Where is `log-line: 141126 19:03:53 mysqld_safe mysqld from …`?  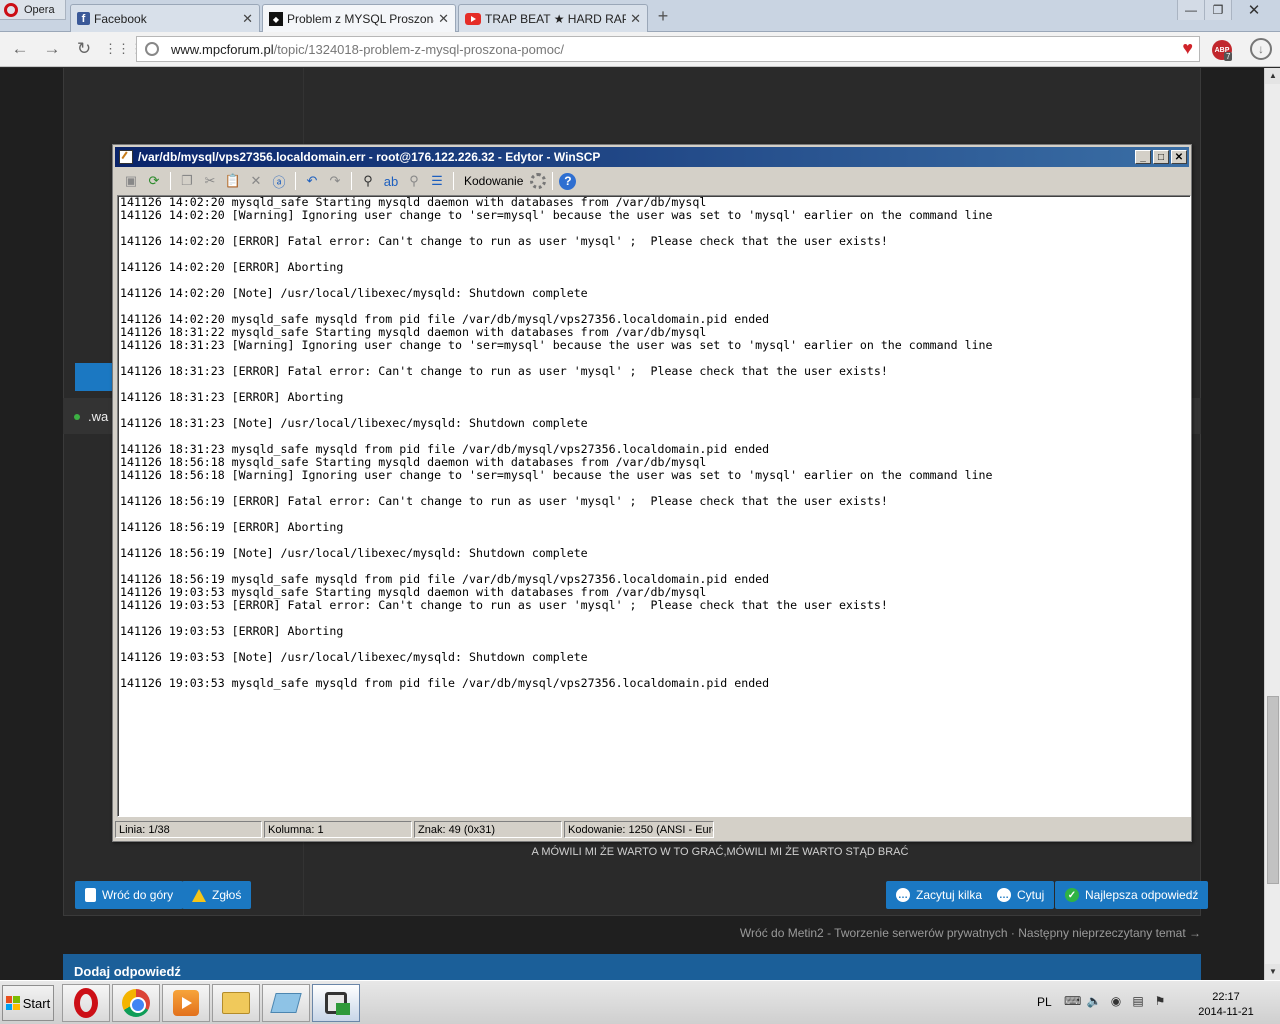 log-line: 141126 19:03:53 mysqld_safe mysqld from … is located at coordinates (445, 683).